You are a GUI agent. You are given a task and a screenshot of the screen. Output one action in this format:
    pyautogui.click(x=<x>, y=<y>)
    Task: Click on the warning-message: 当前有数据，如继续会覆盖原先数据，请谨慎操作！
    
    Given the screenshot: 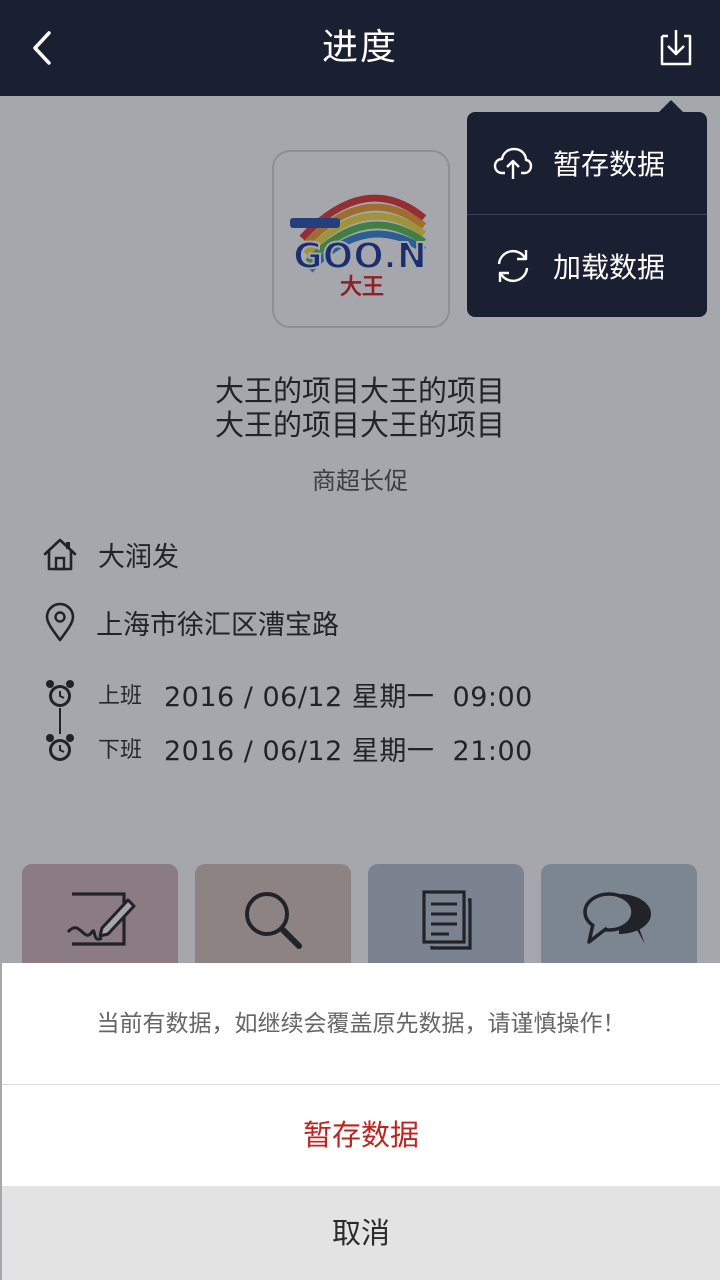 What is the action you would take?
    pyautogui.click(x=361, y=1024)
    